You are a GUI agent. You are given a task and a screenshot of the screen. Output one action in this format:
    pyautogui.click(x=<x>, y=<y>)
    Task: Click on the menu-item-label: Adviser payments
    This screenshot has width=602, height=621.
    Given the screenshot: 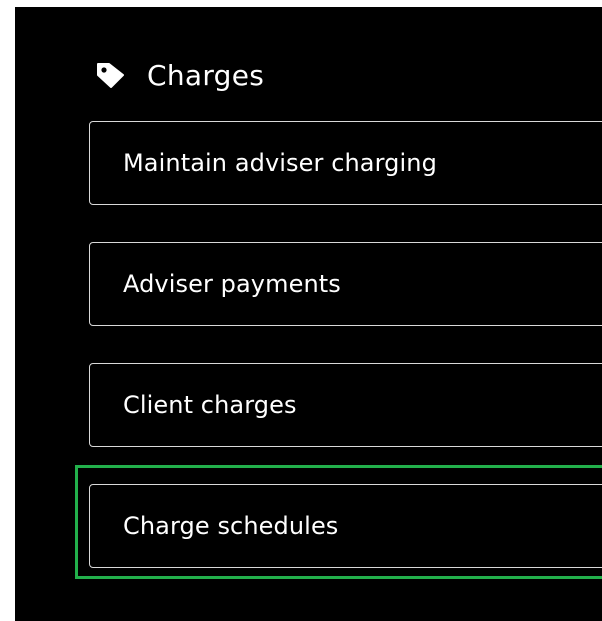 What is the action you would take?
    pyautogui.click(x=232, y=284)
    